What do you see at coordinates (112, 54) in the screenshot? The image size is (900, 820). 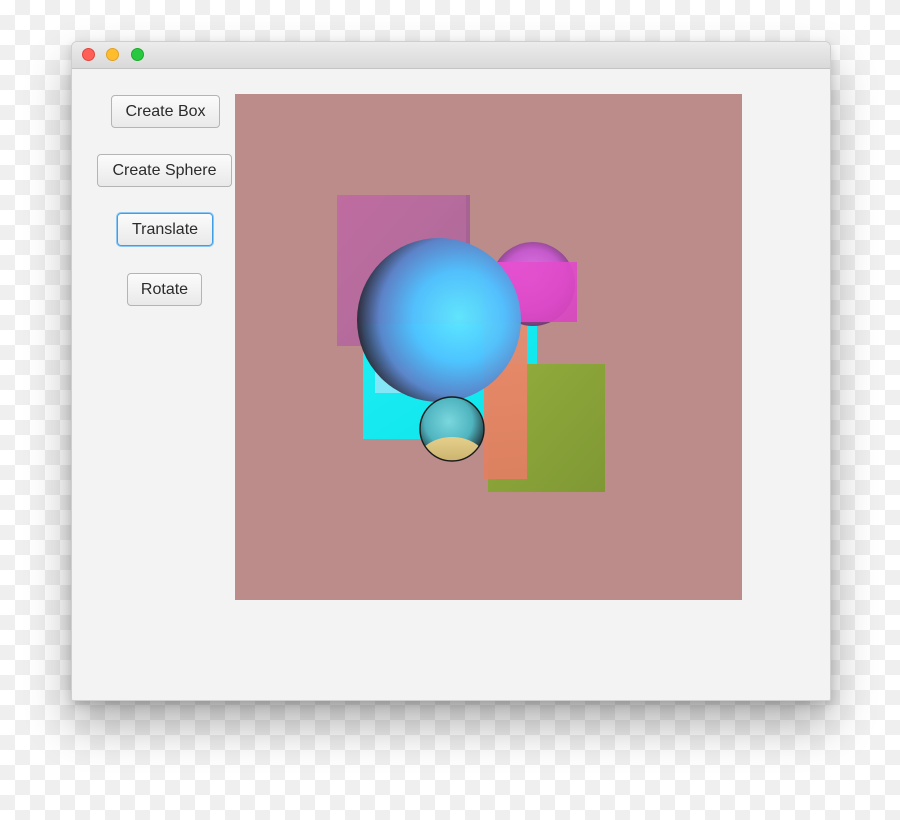 I see `minimize-window-button` at bounding box center [112, 54].